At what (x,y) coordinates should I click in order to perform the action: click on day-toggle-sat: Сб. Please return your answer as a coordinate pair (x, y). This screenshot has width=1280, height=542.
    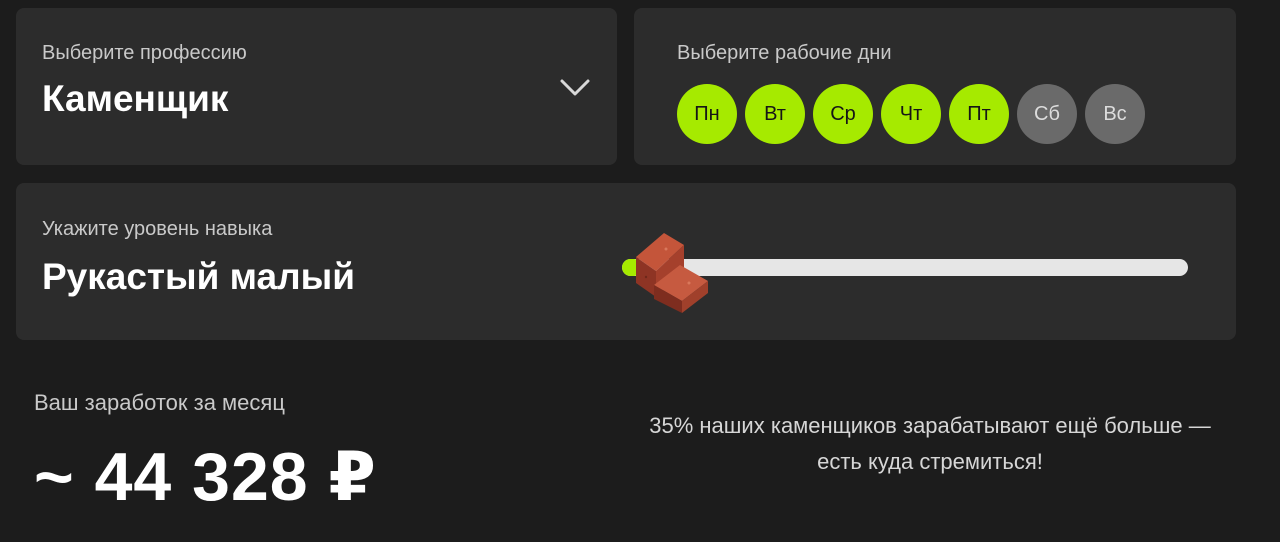
    Looking at the image, I should click on (1047, 114).